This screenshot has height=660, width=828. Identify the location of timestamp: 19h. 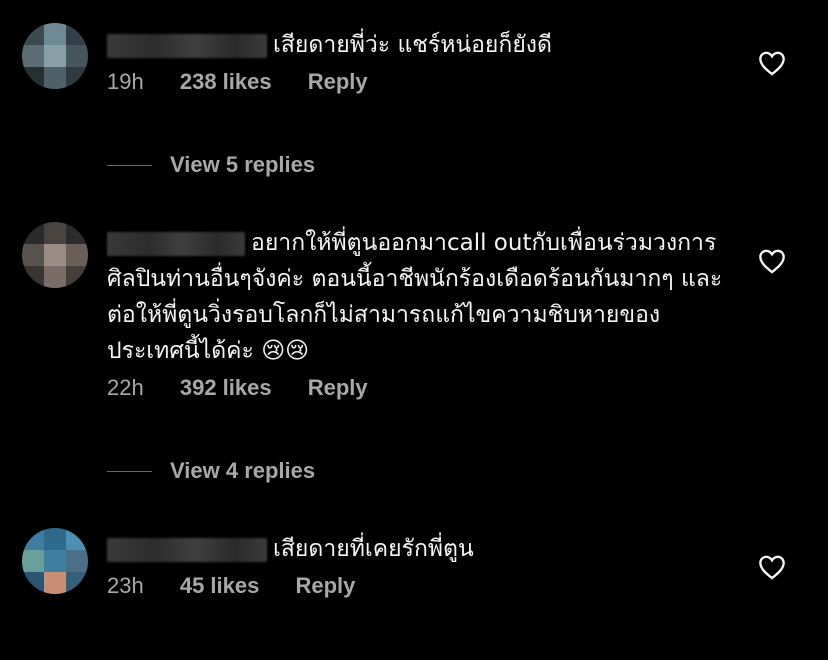
(125, 81).